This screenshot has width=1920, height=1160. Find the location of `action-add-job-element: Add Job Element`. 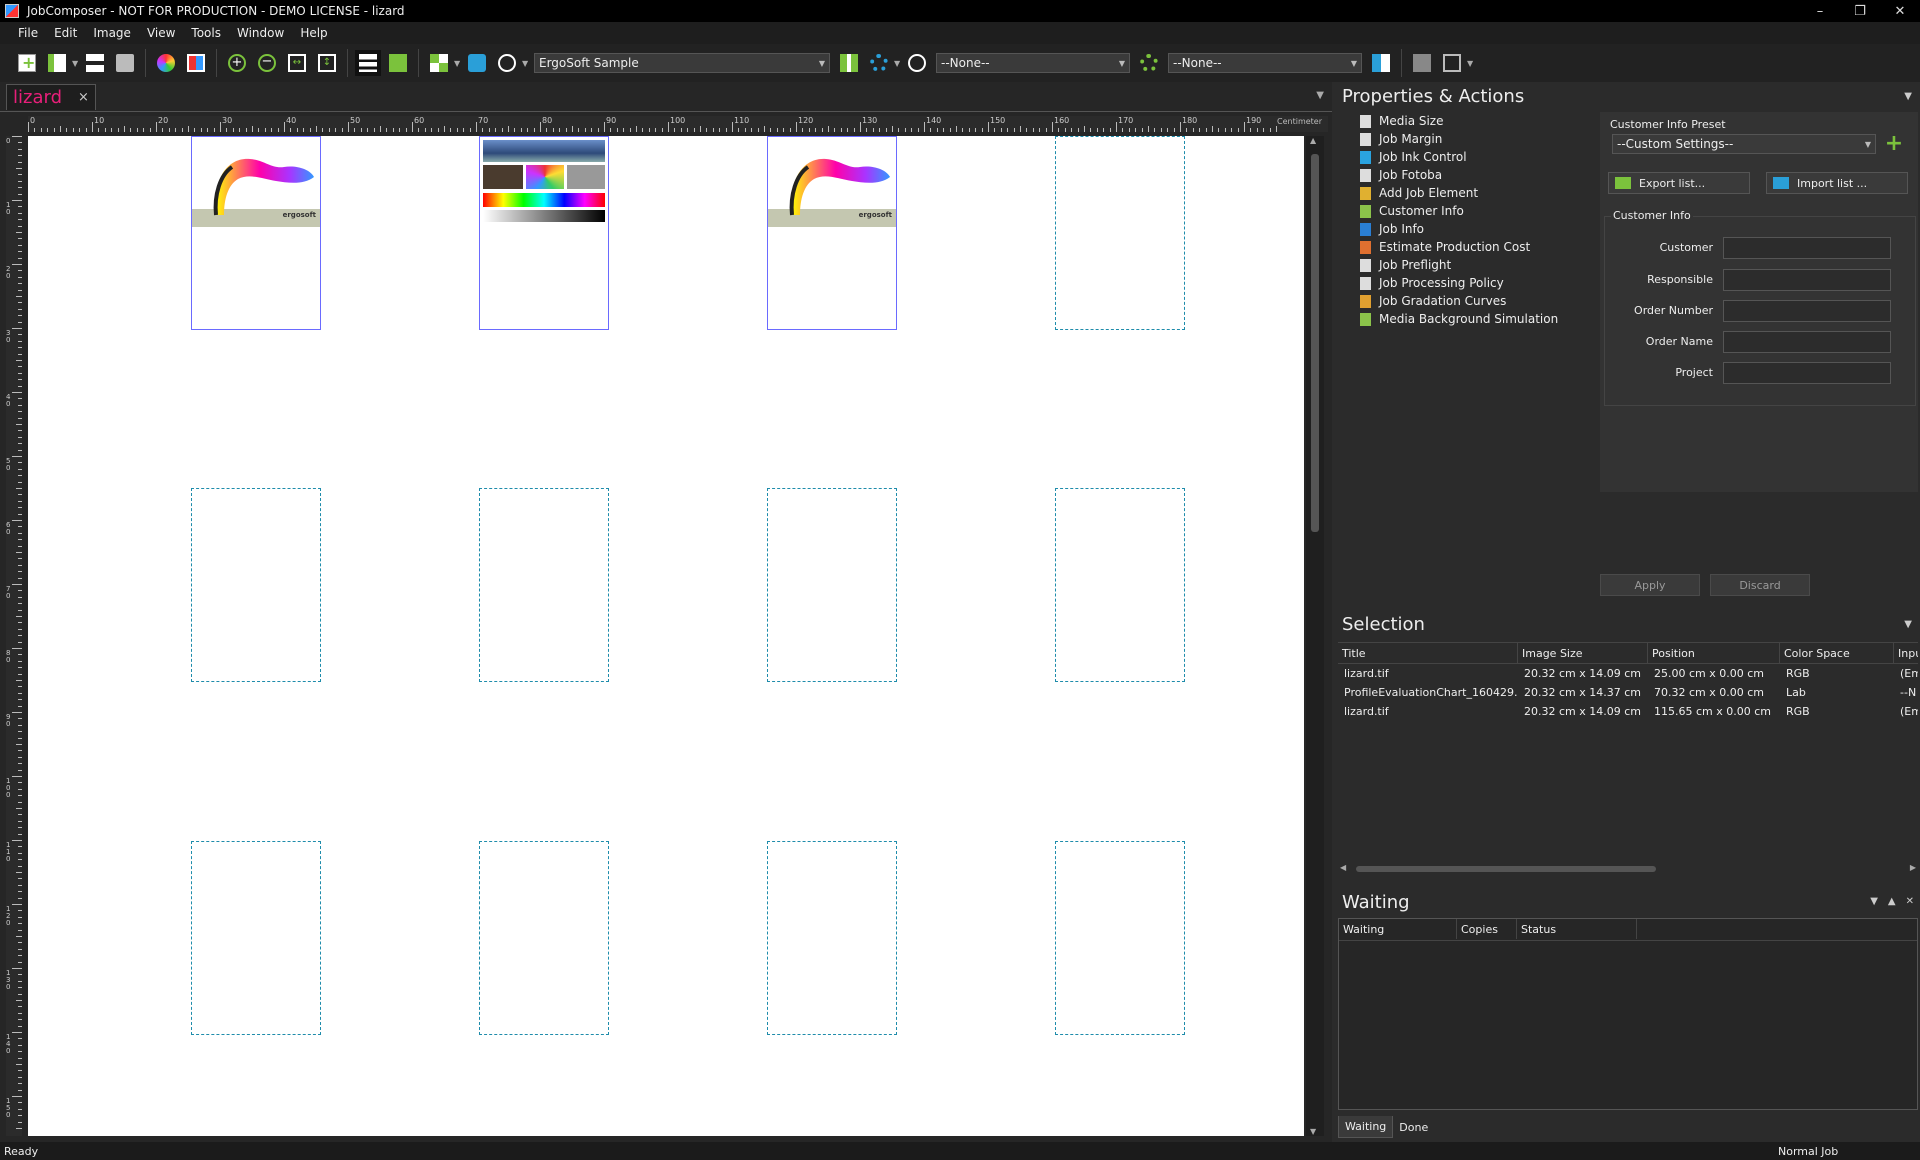

action-add-job-element: Add Job Element is located at coordinates (1480, 193).